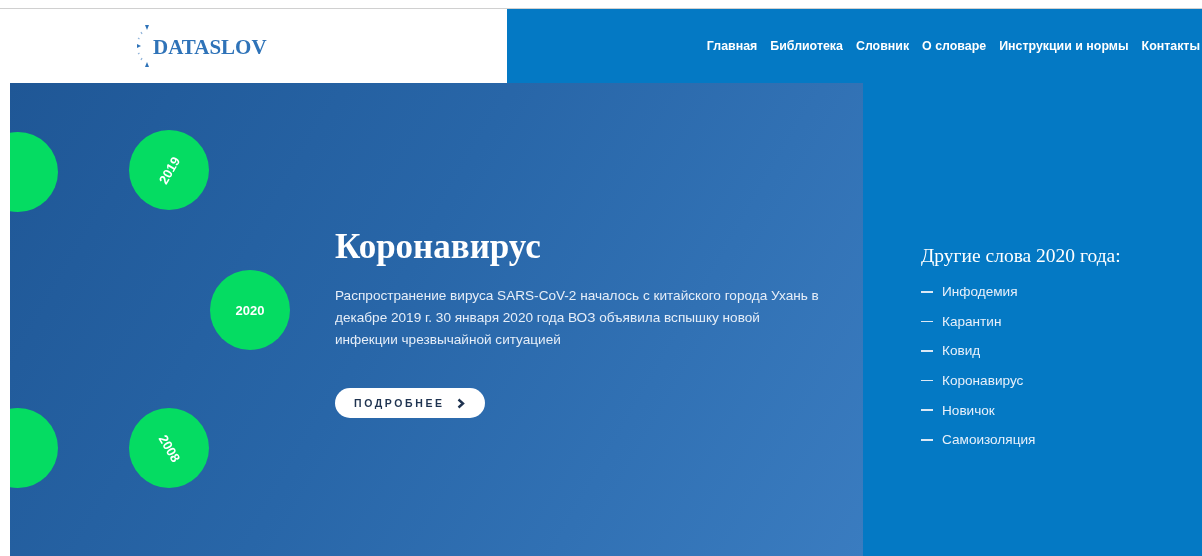  Describe the element at coordinates (460, 403) in the screenshot. I see `chevron-icon` at that location.